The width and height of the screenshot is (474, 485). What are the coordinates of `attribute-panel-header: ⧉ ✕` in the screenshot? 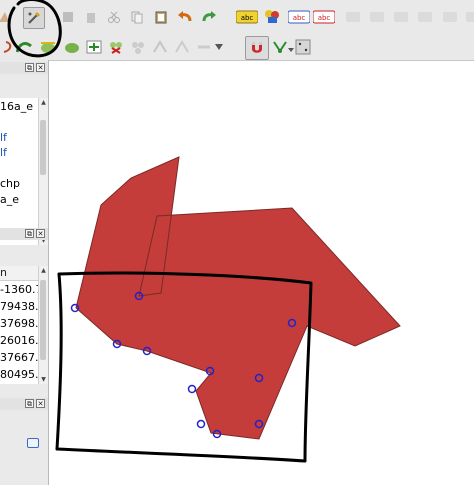 It's located at (24, 234).